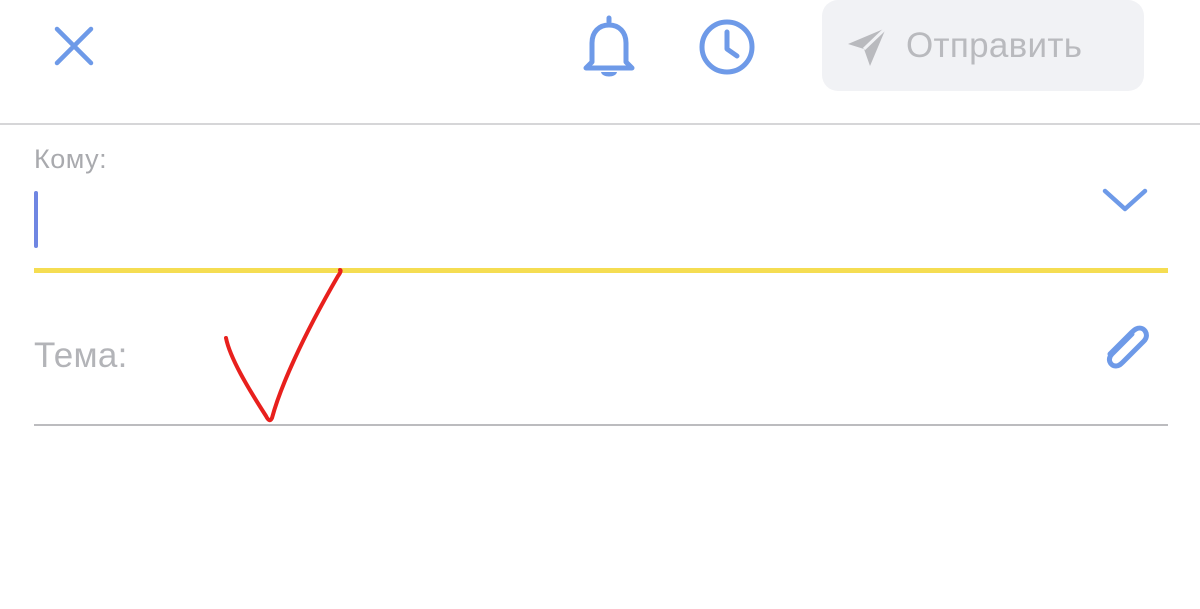 This screenshot has height=609, width=1200. I want to click on close-icon, so click(74, 46).